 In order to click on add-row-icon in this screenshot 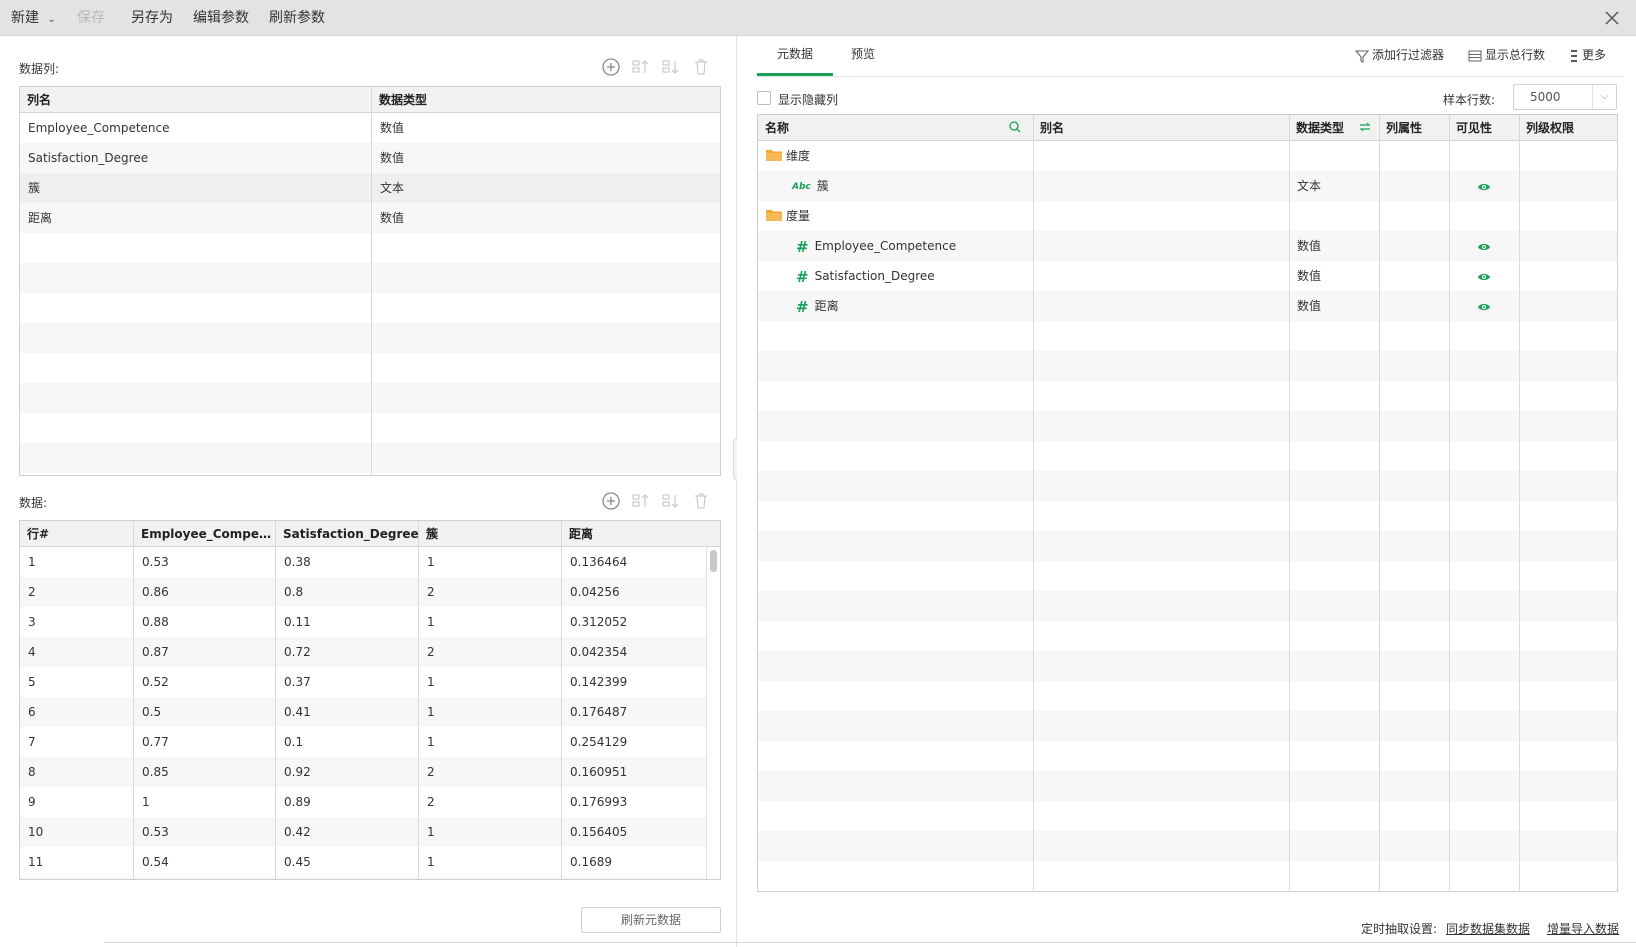, I will do `click(611, 501)`.